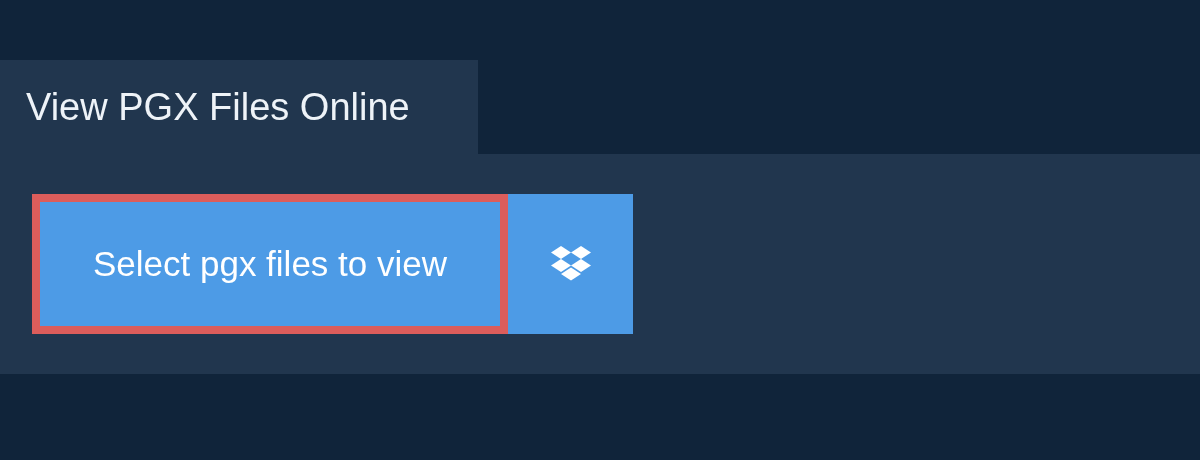  I want to click on dropbox-button, so click(570, 264).